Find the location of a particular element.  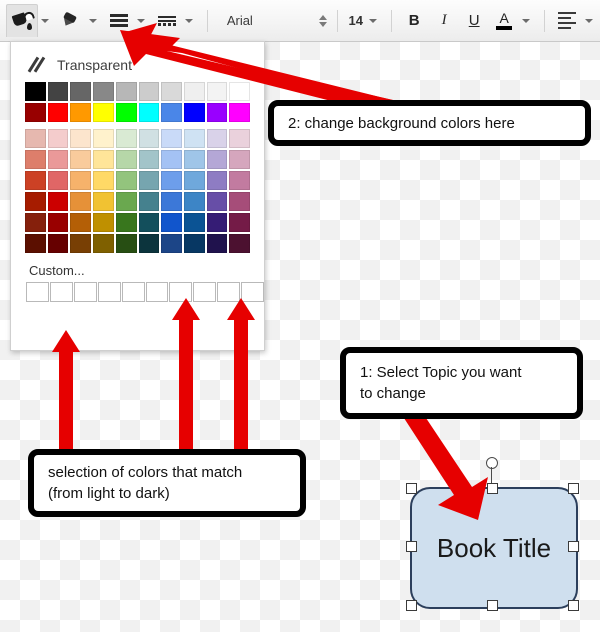

spinner-down-icon is located at coordinates (322, 24).